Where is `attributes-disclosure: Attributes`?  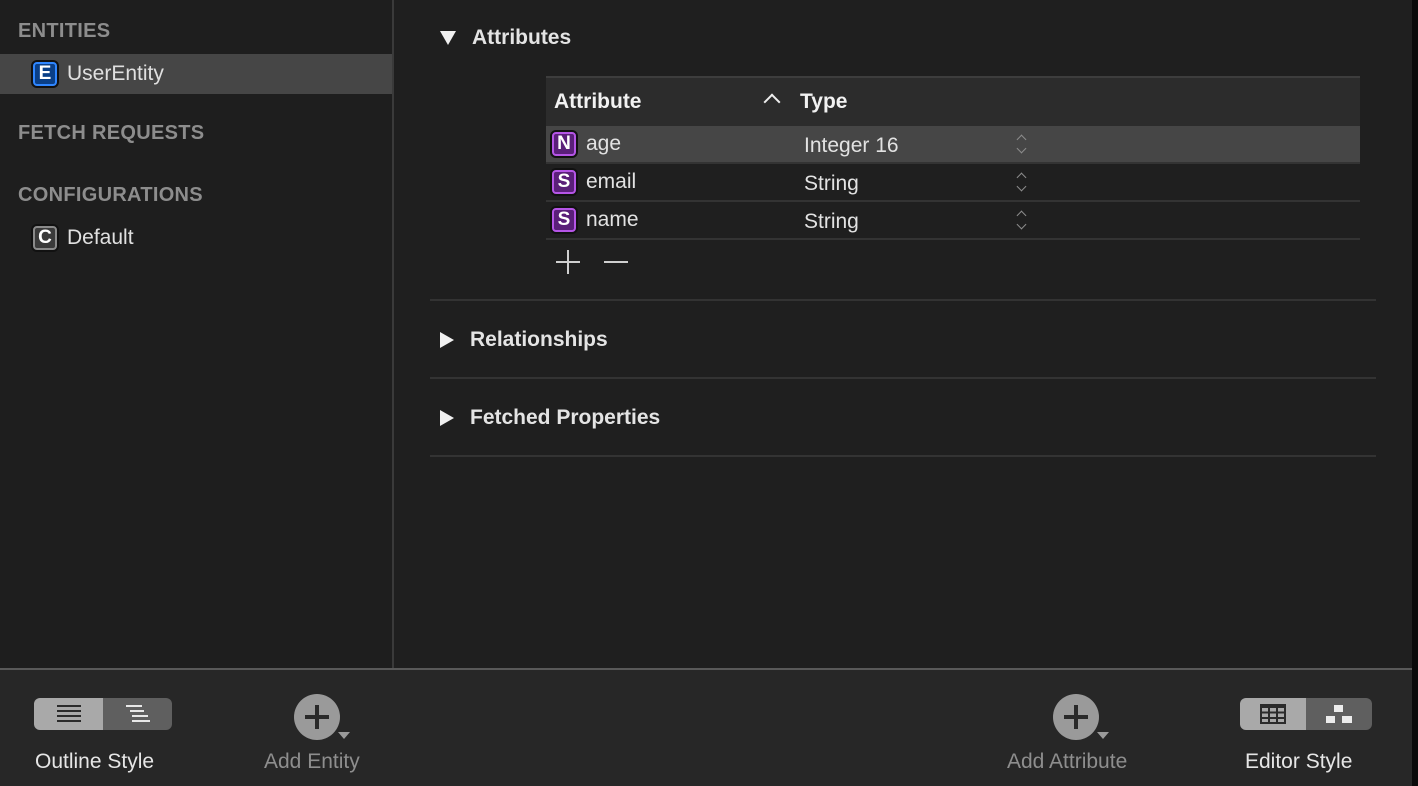 attributes-disclosure: Attributes is located at coordinates (505, 38).